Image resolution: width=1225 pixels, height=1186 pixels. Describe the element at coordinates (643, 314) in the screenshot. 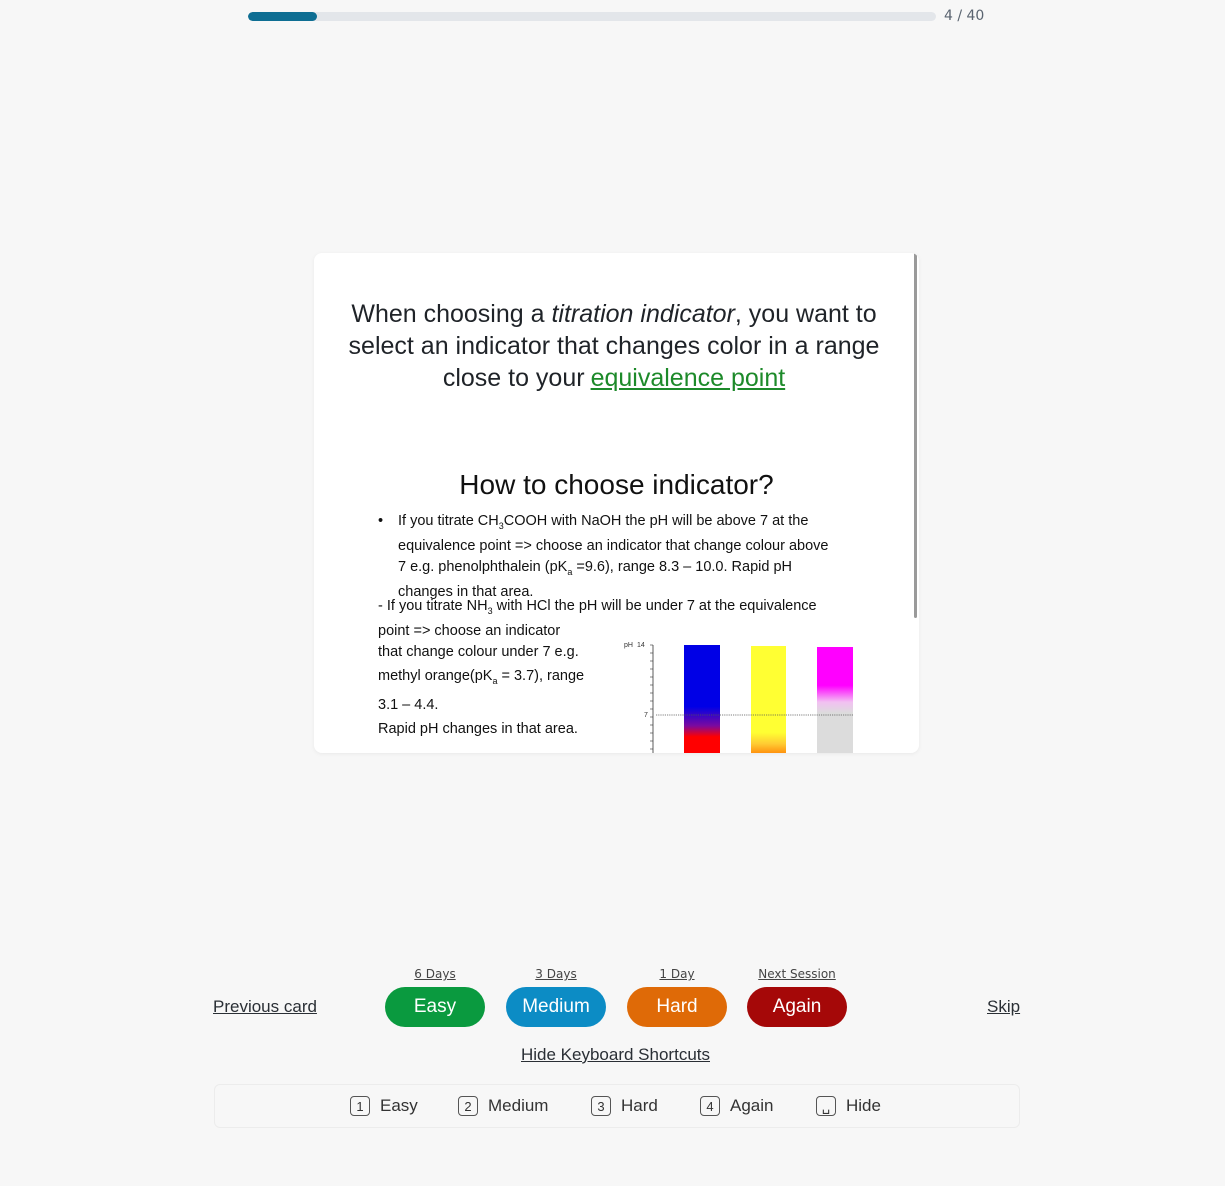

I see `question-term: titration indicator` at that location.